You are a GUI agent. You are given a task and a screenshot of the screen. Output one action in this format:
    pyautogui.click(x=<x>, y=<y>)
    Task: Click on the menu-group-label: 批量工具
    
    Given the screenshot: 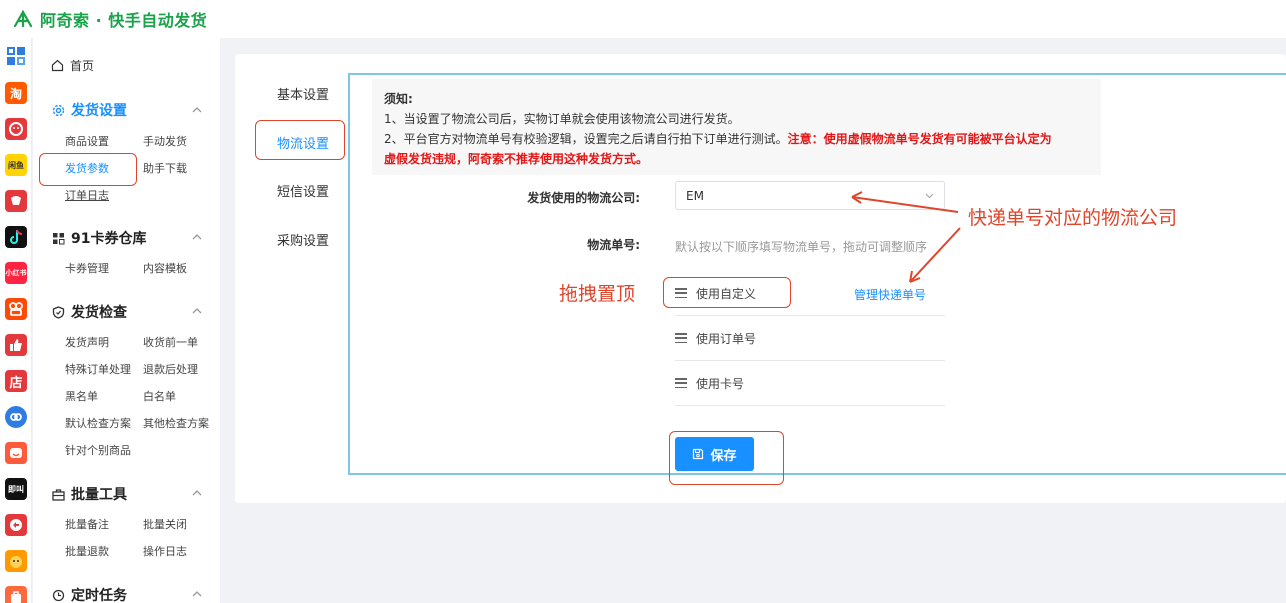 What is the action you would take?
    pyautogui.click(x=99, y=495)
    